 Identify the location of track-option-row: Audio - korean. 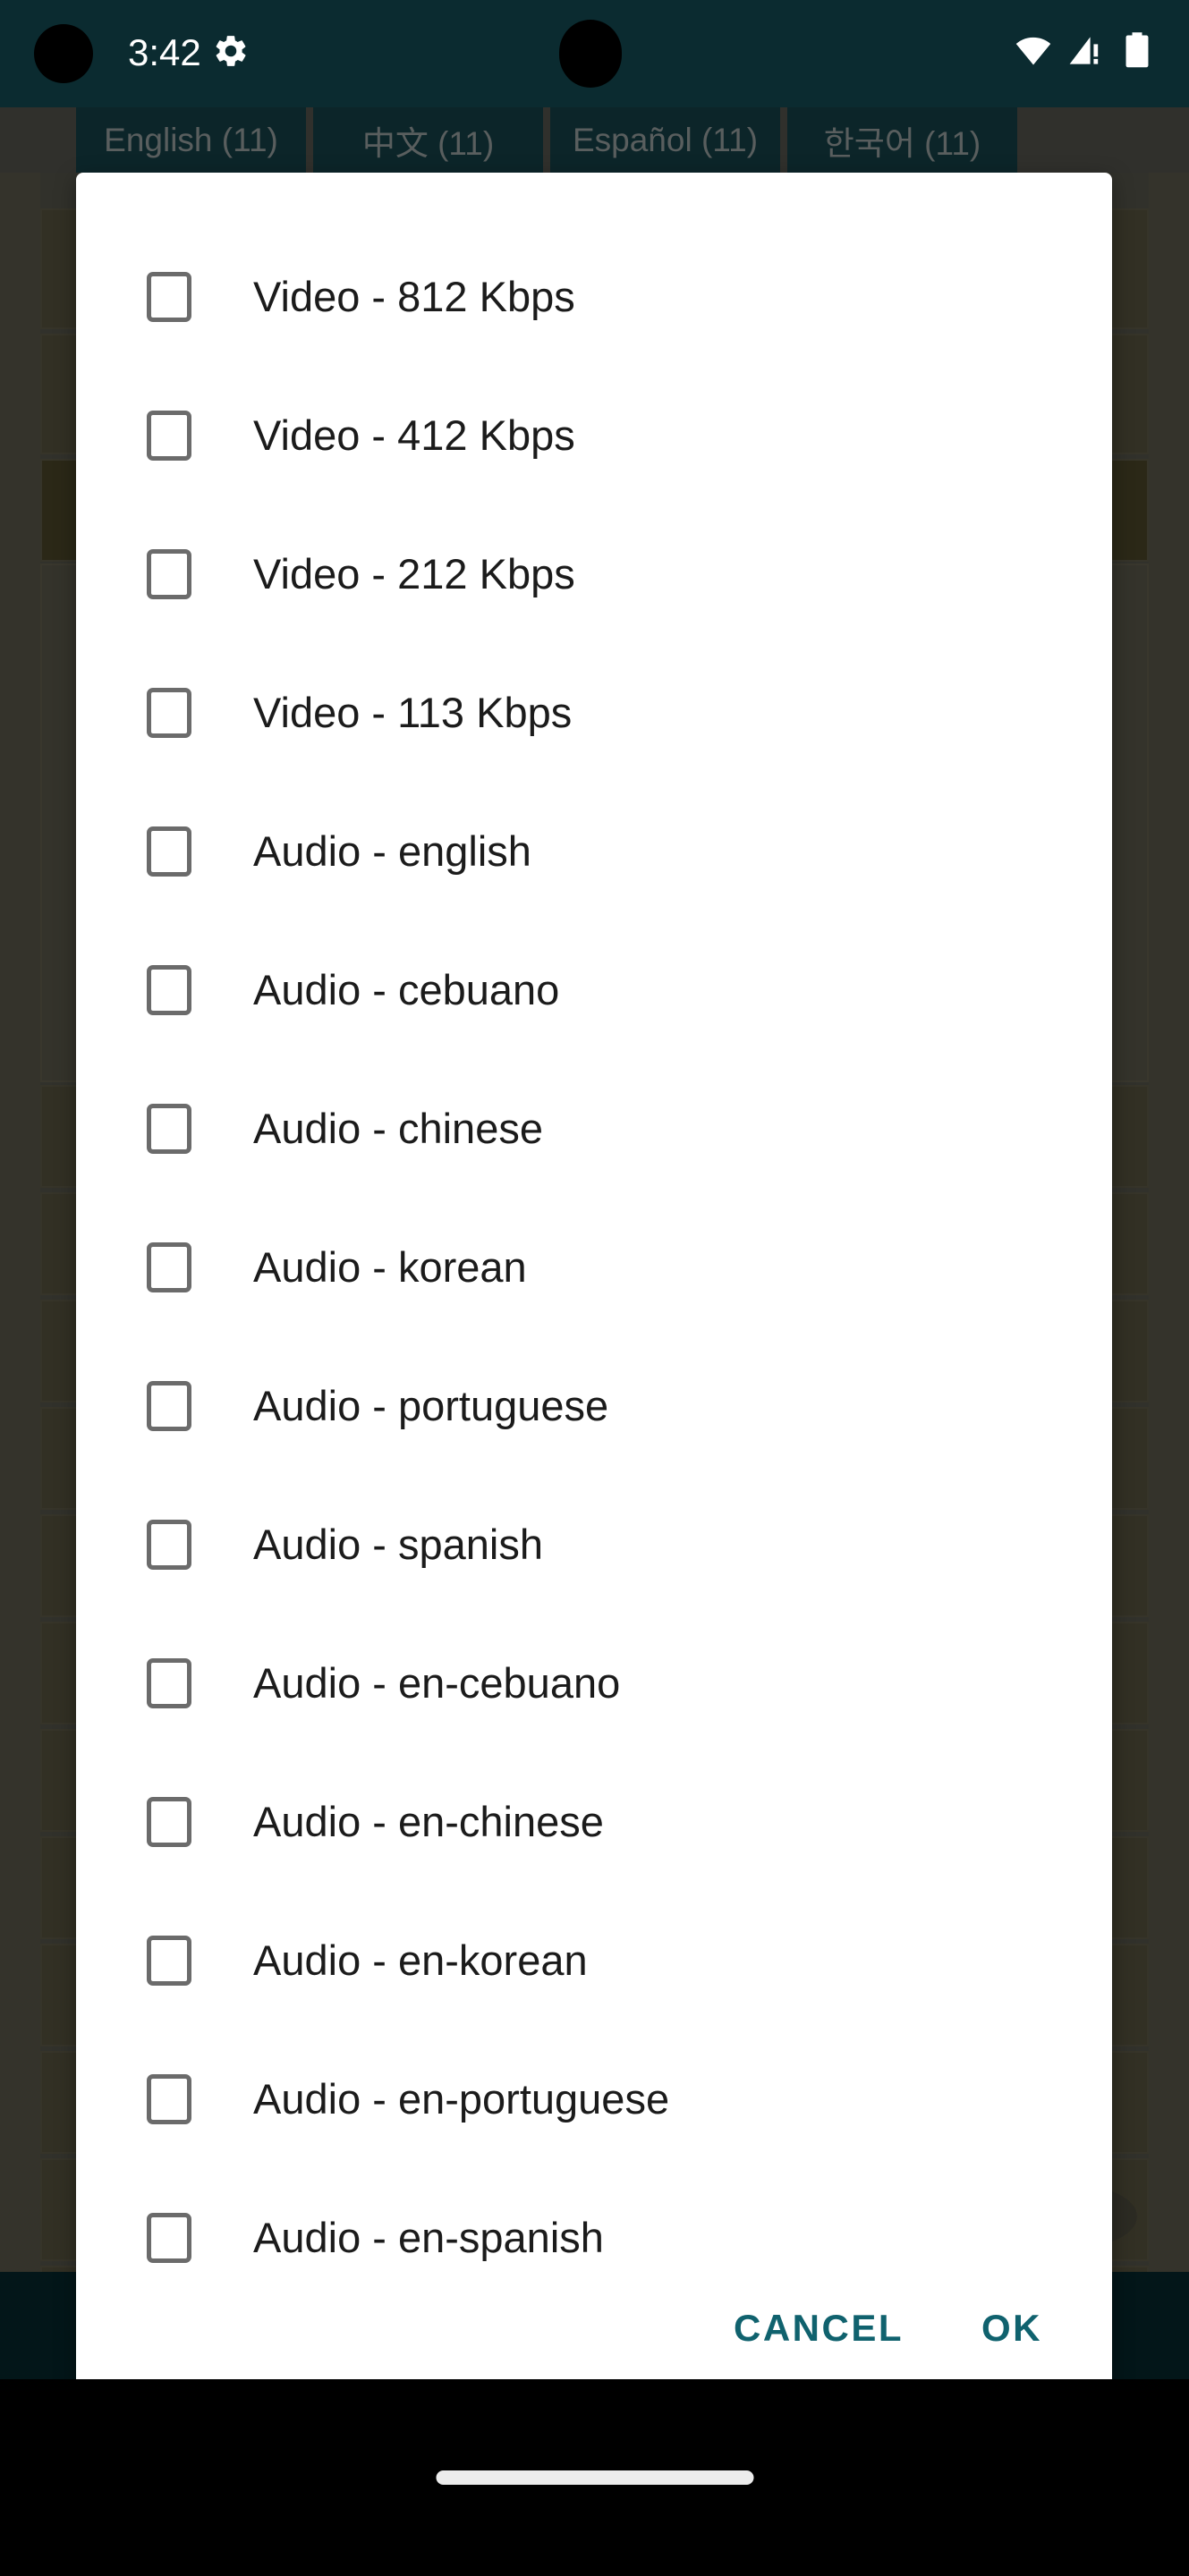
(594, 1267).